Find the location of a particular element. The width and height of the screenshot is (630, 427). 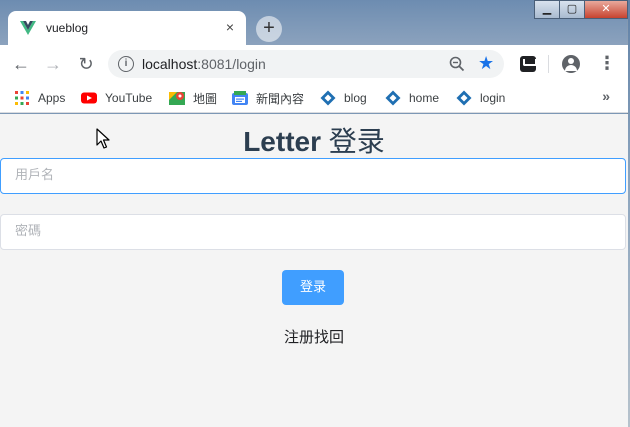

password-input: 密碼 is located at coordinates (313, 232).